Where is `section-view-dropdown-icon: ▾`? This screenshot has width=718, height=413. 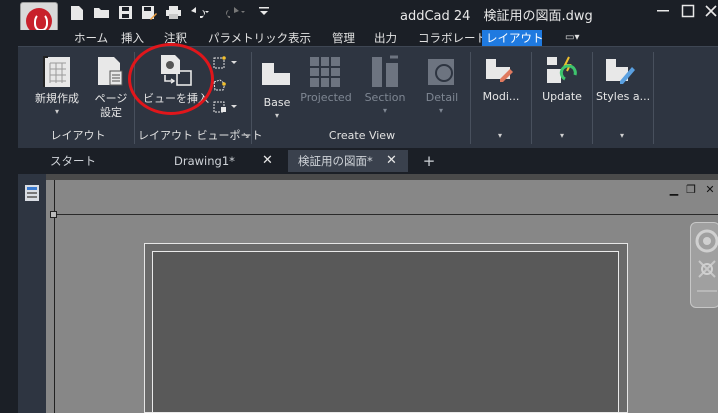 section-view-dropdown-icon: ▾ is located at coordinates (384, 110).